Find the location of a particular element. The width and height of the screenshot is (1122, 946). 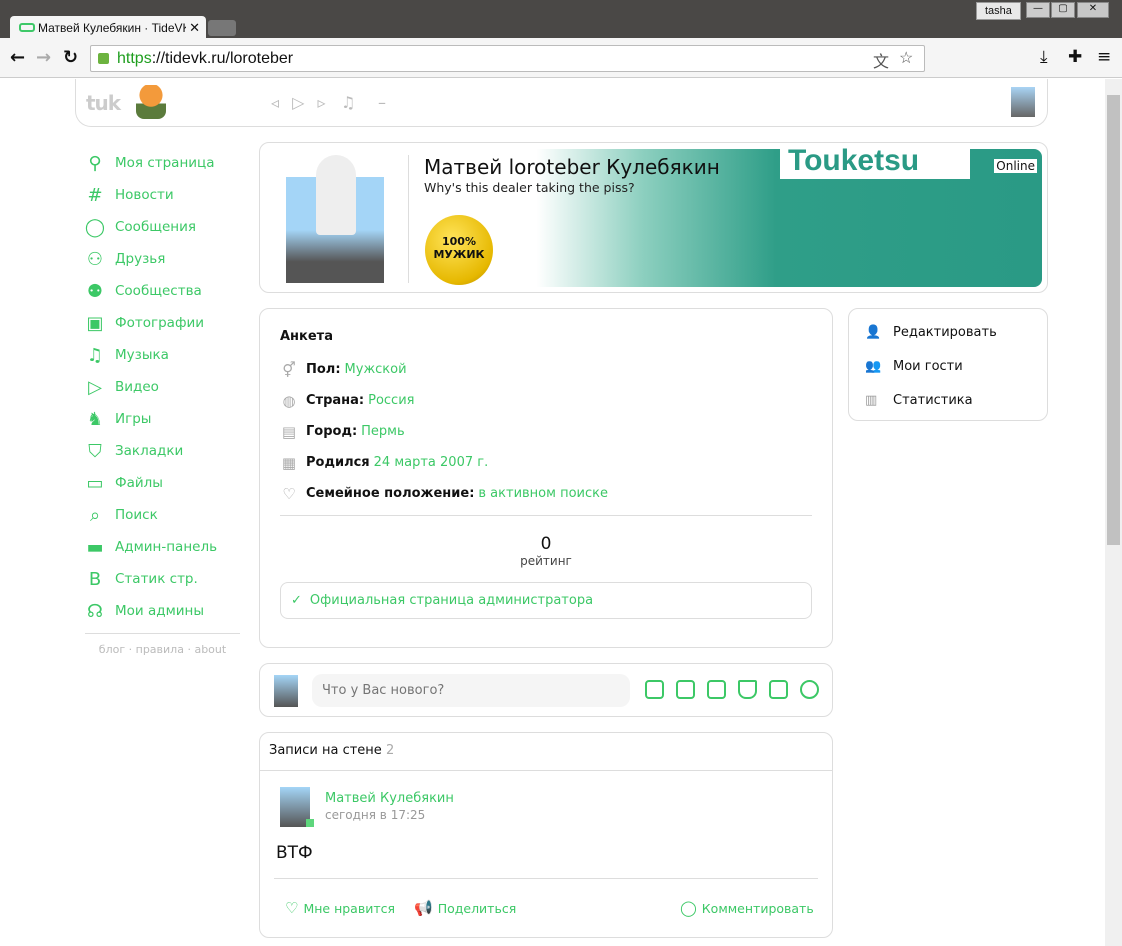

poll-icon is located at coordinates (809, 689).